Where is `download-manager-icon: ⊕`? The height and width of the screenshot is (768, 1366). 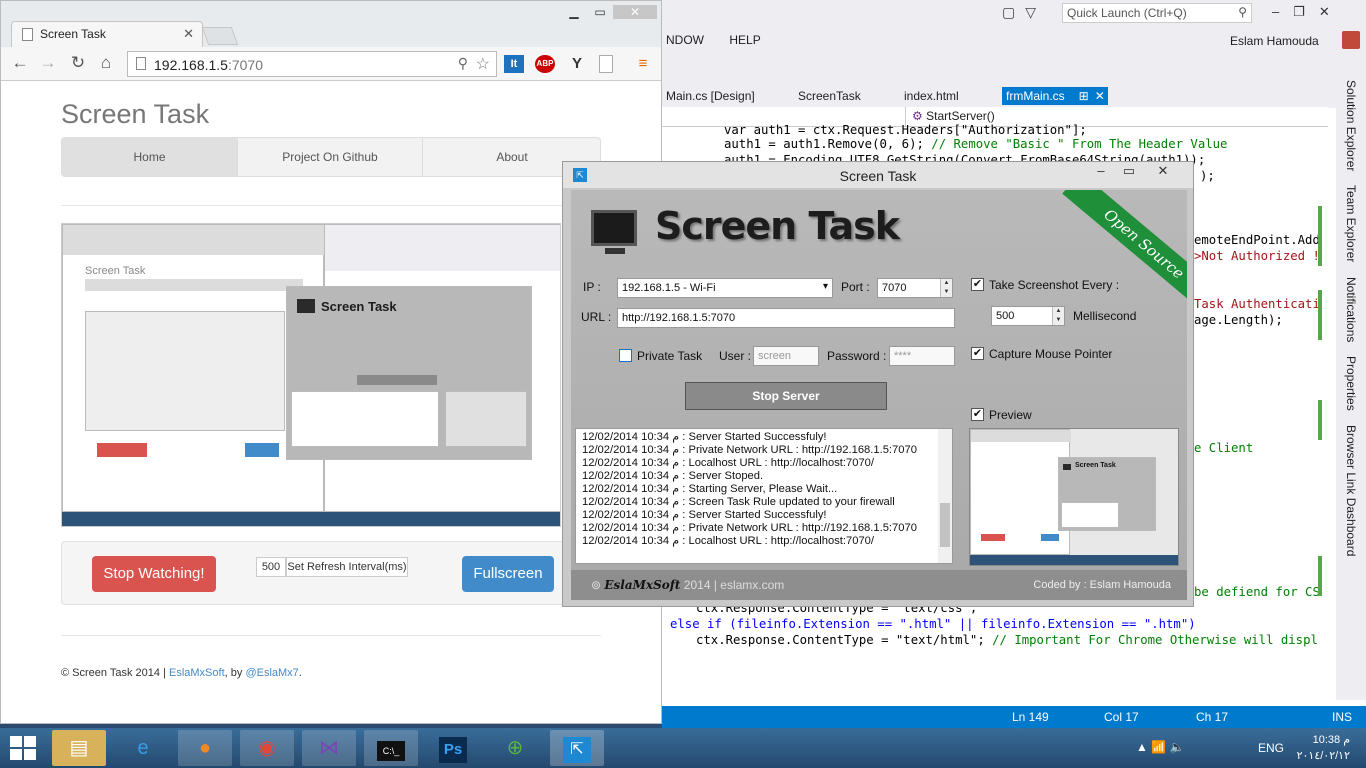 download-manager-icon: ⊕ is located at coordinates (515, 748).